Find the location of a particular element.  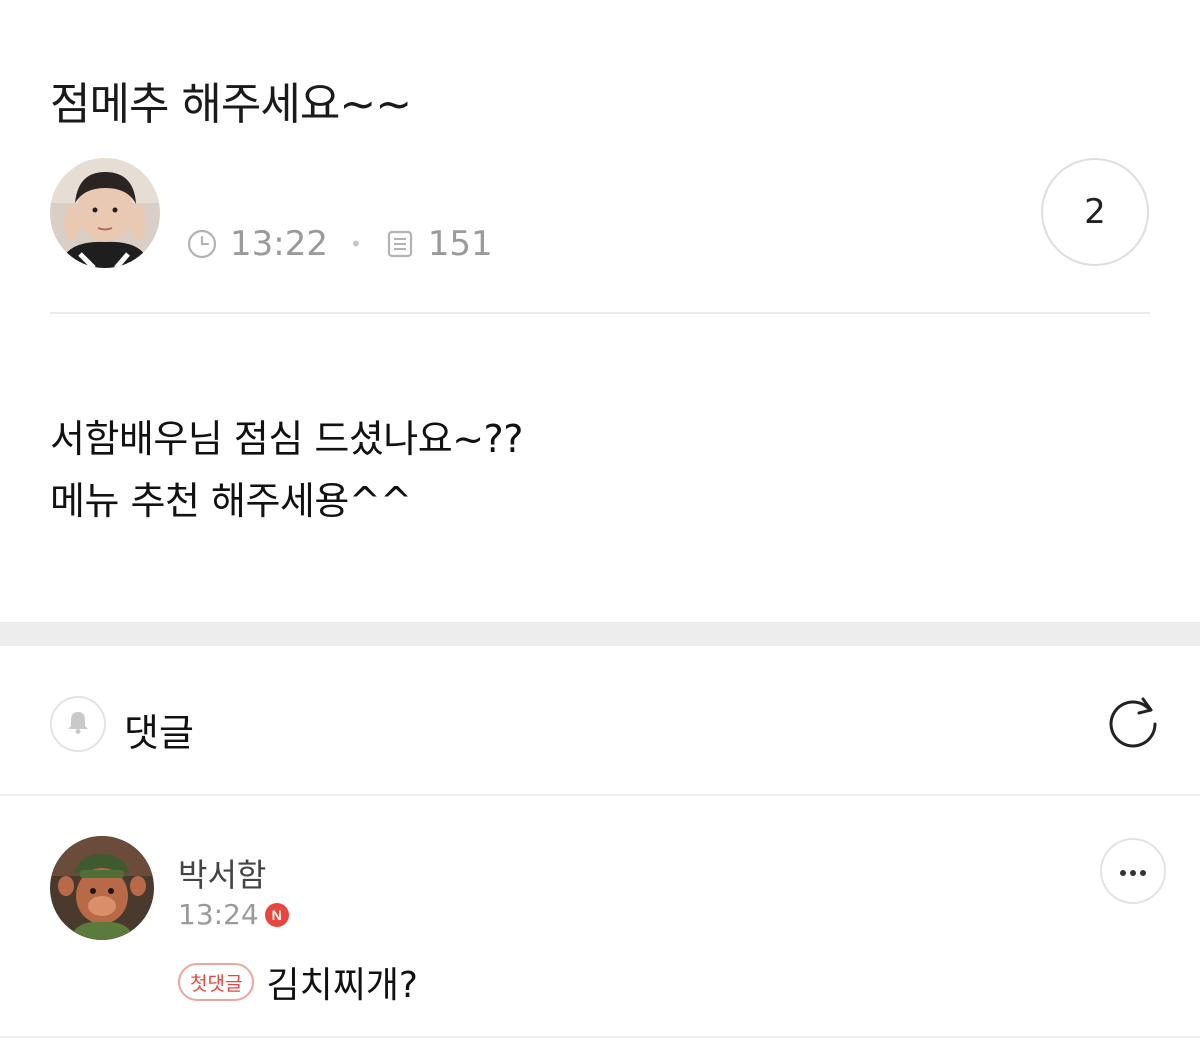

comment-content: 첫댓글 김치찌개? is located at coordinates (298, 982).